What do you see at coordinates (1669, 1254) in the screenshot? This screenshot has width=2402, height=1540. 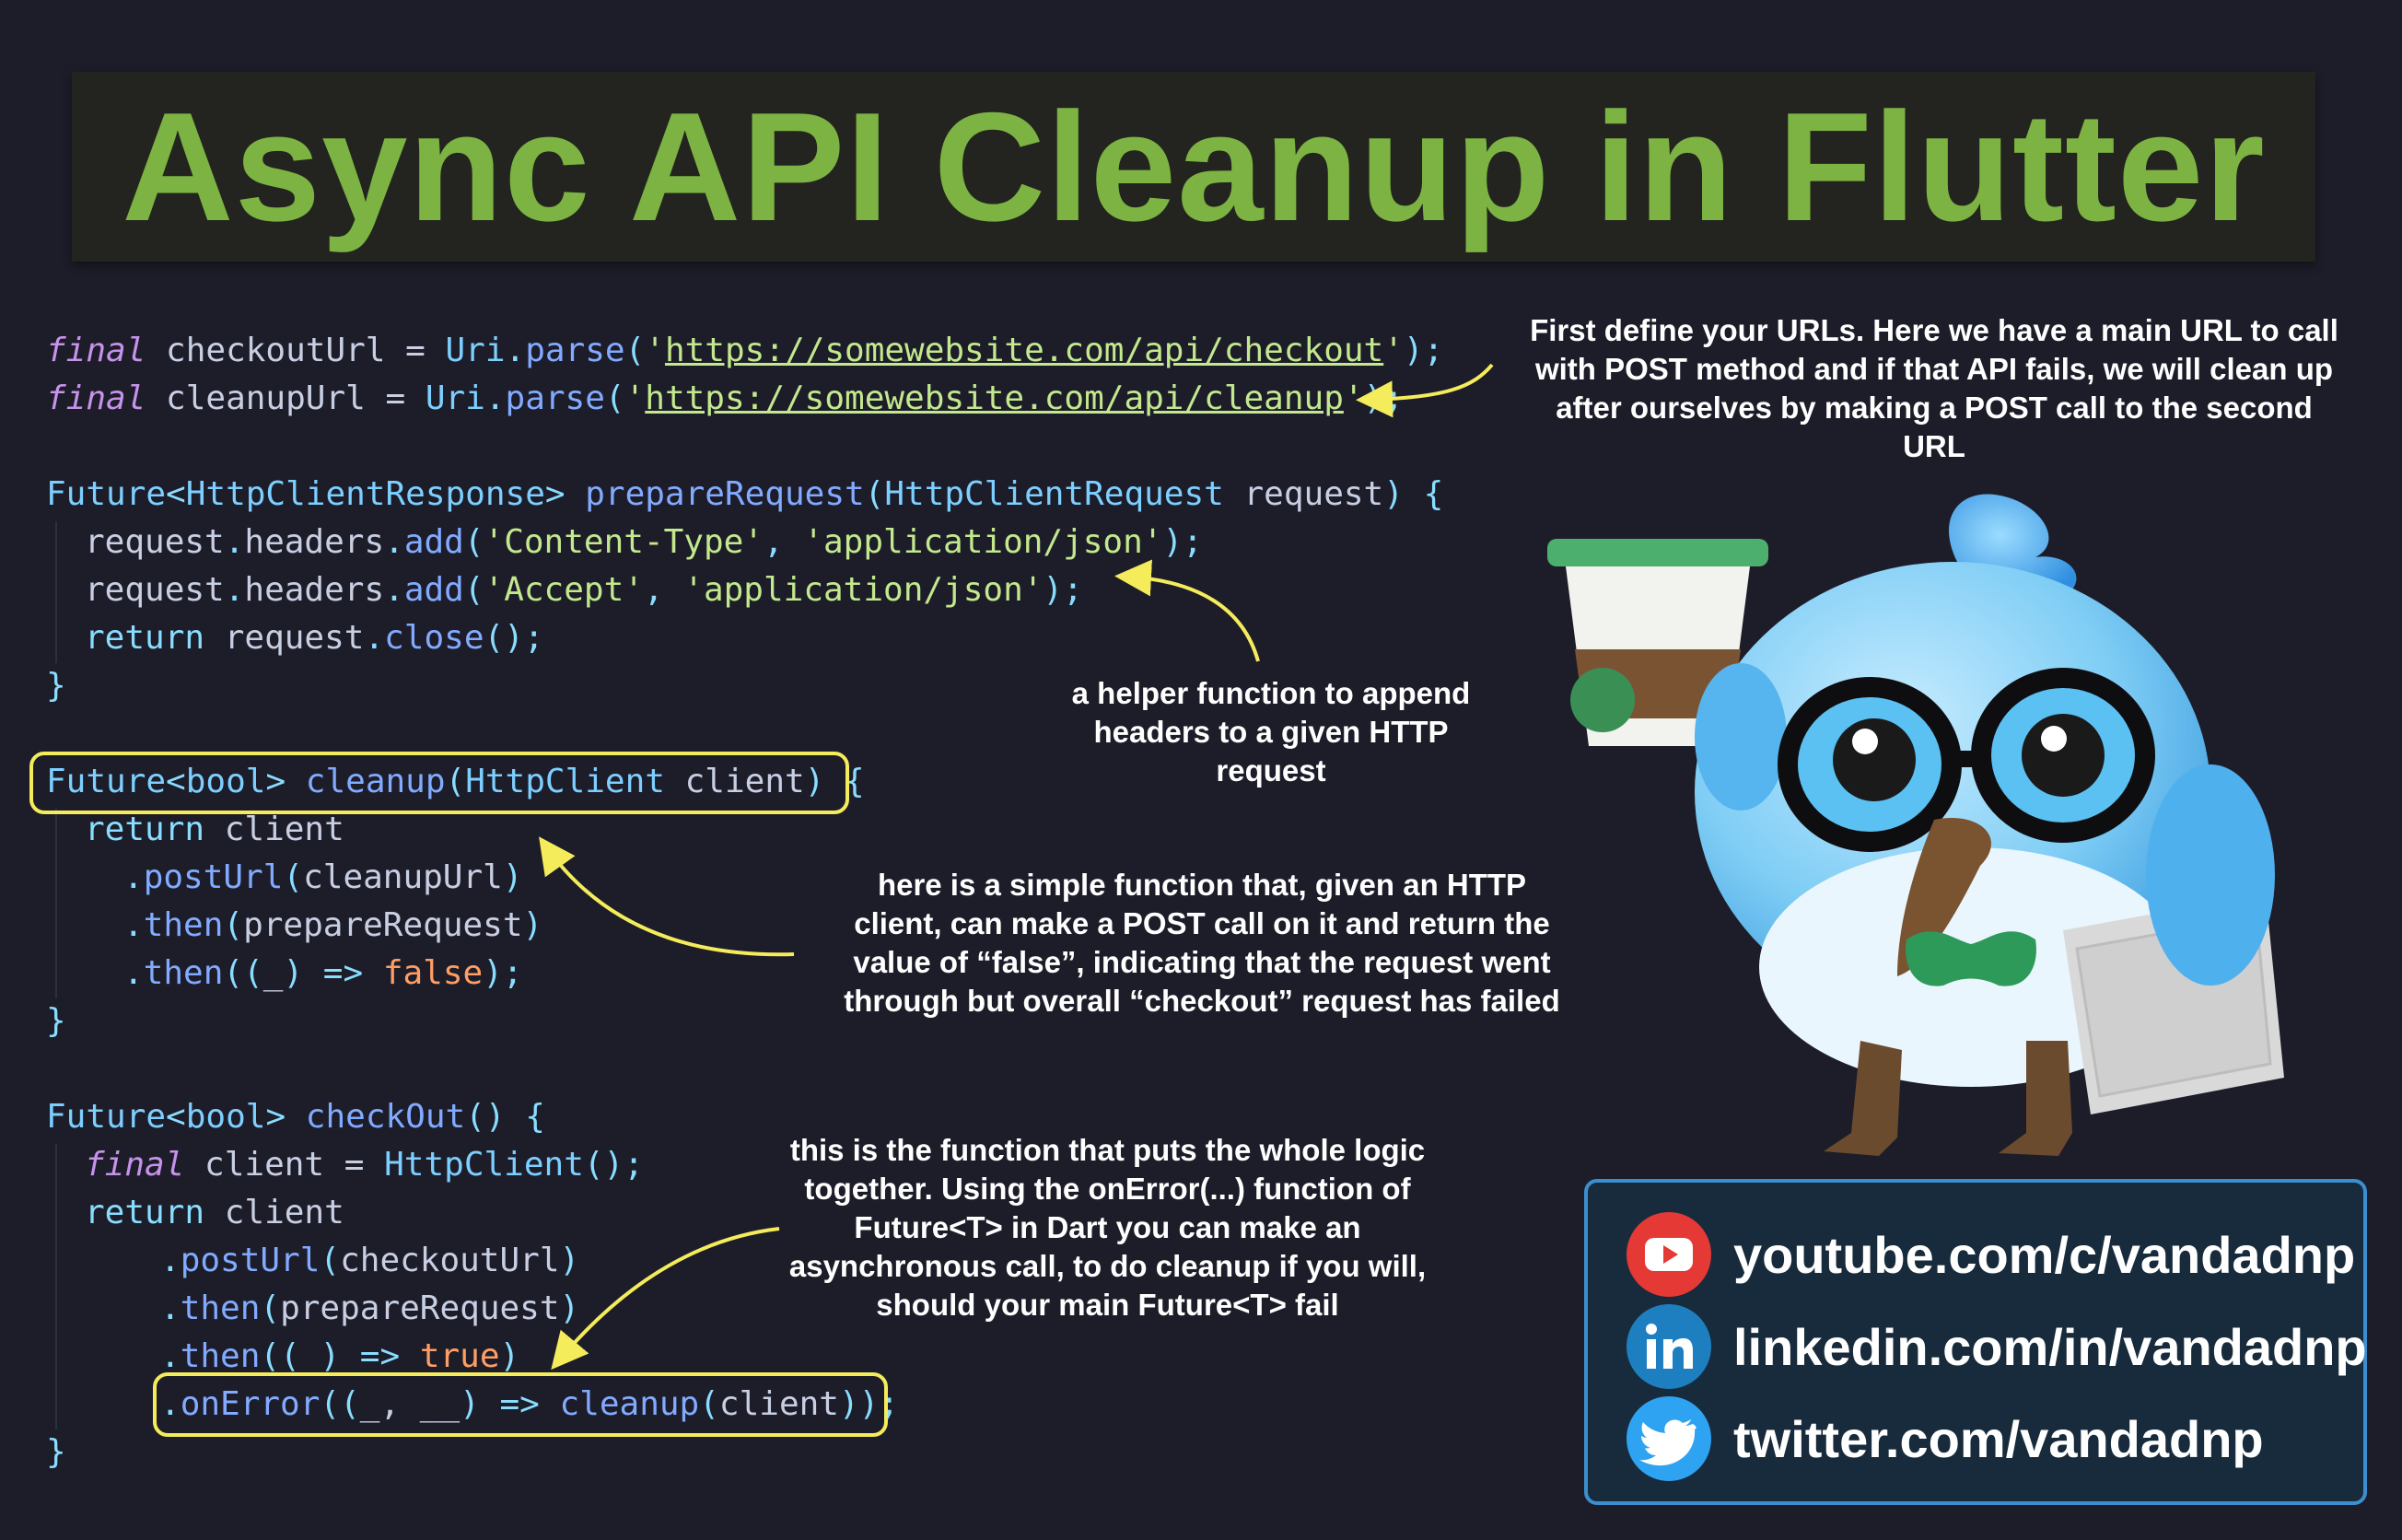 I see `youtube-icon` at bounding box center [1669, 1254].